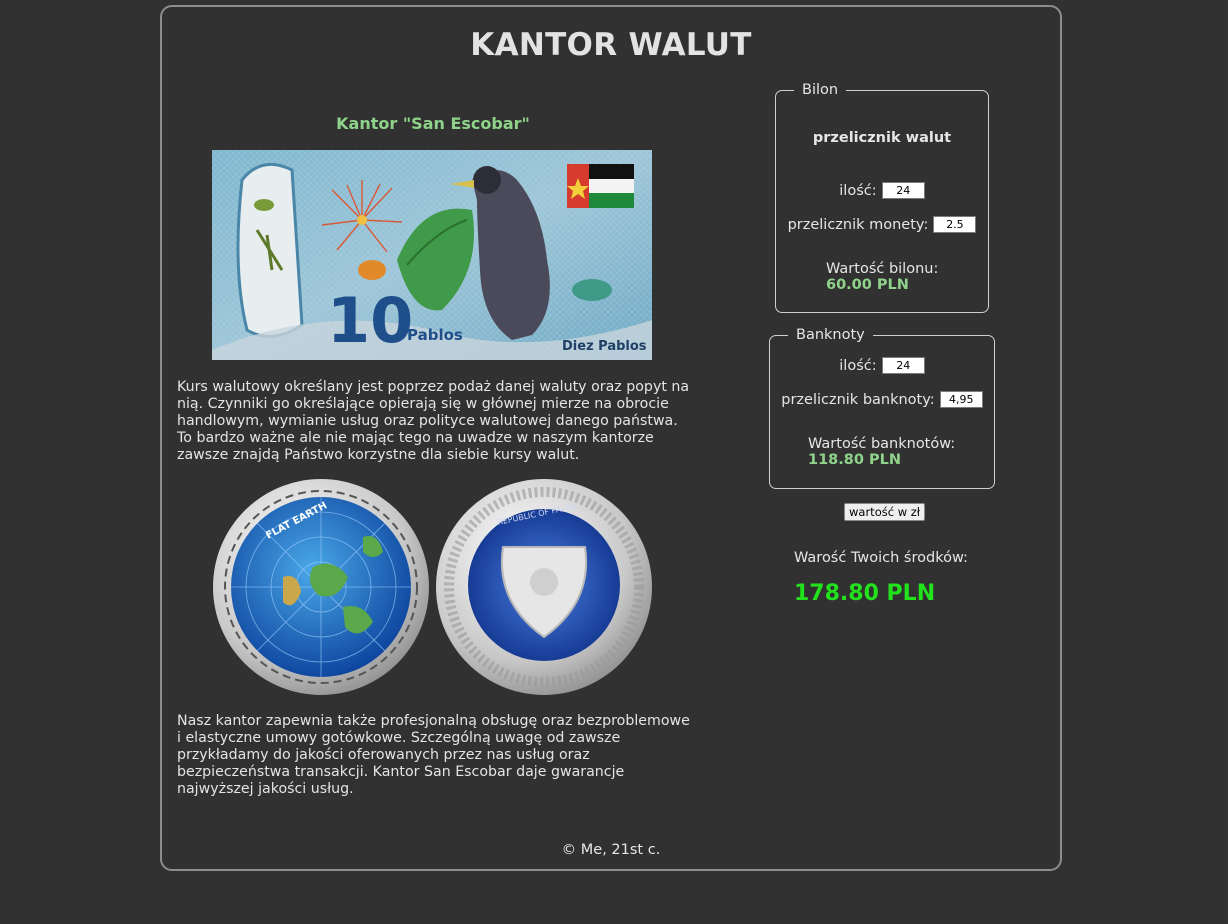 The image size is (1228, 924). What do you see at coordinates (820, 90) in the screenshot?
I see `coin-legend: Bilon` at bounding box center [820, 90].